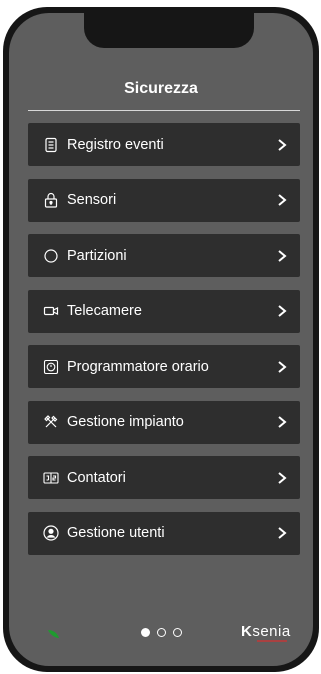 This screenshot has width=321, height=674. I want to click on menu-item-programmatore-orario: Programmatore orario, so click(164, 366).